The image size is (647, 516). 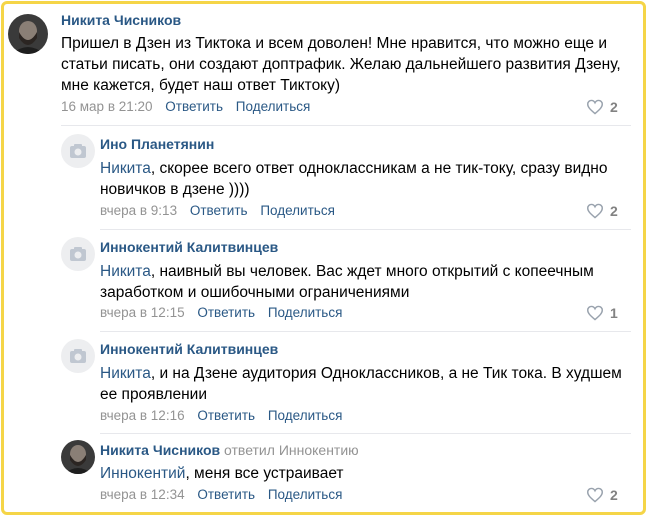 I want to click on comment-text: Иннокентий, меня все устраивает, so click(x=365, y=473).